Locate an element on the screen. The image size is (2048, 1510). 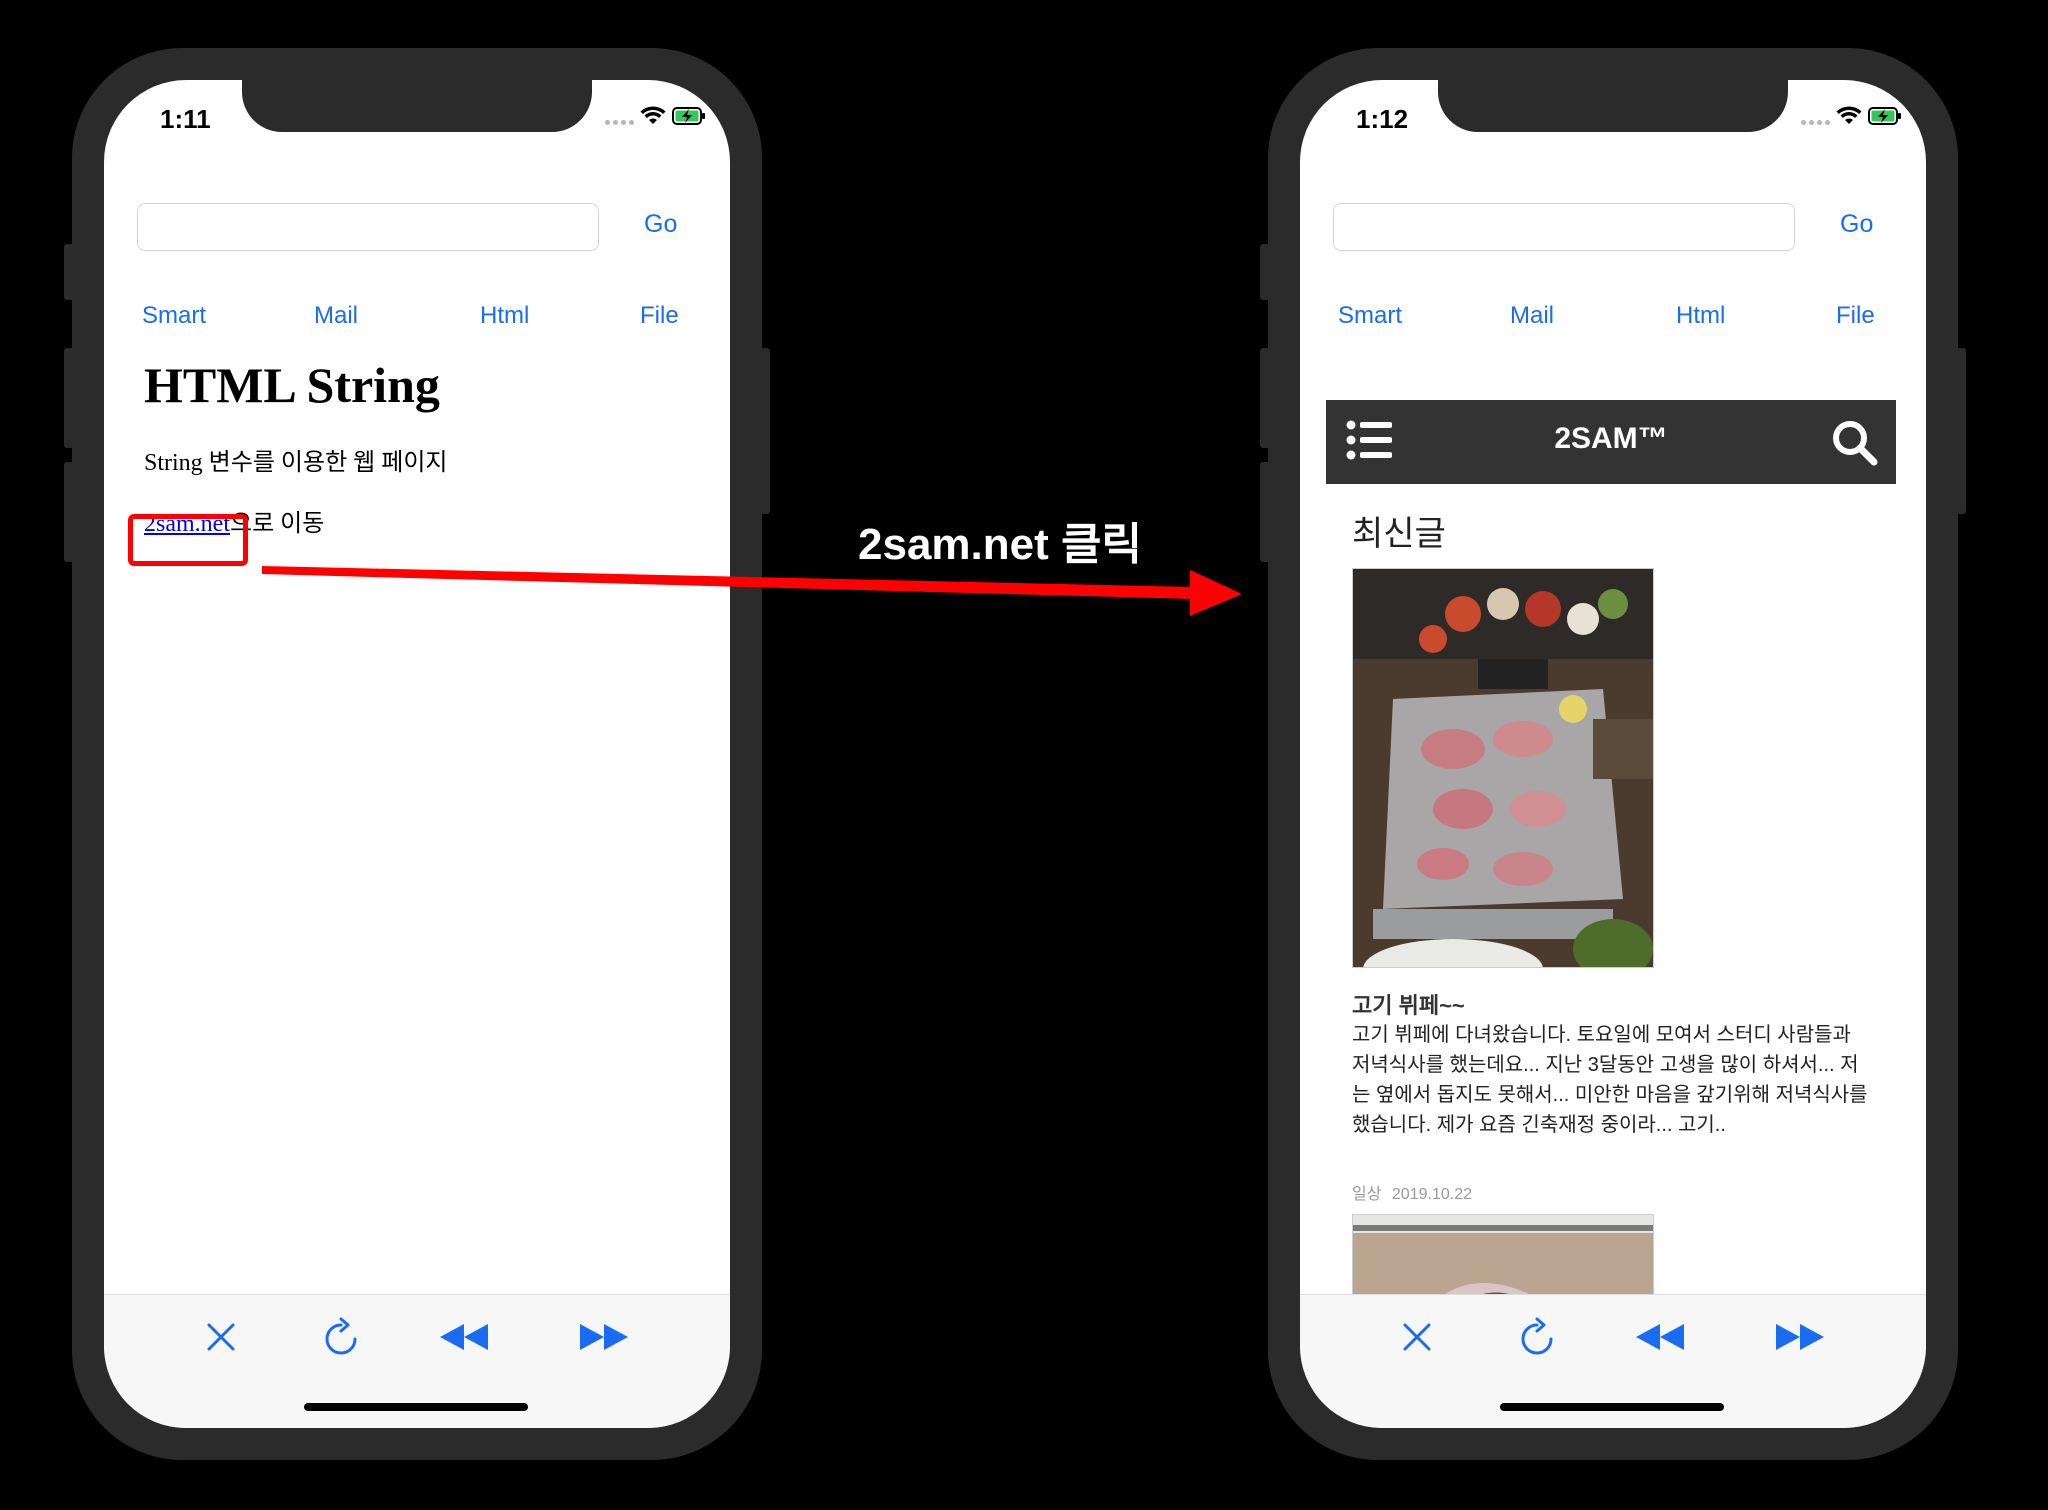
post-date: 2019.10.22 is located at coordinates (1431, 1194).